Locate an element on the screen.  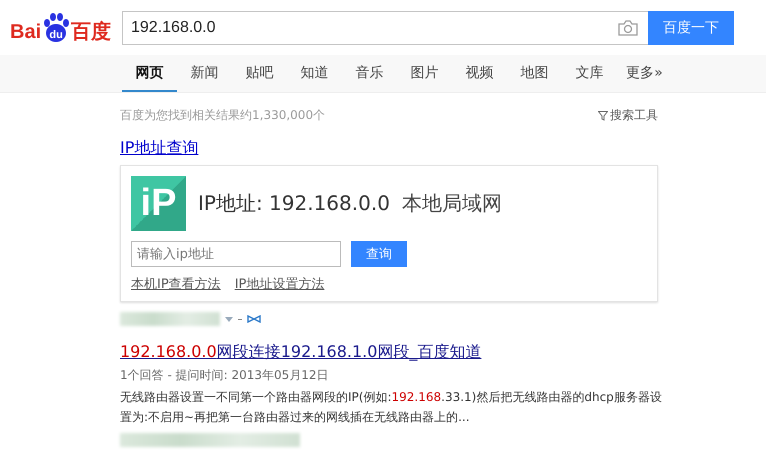
nav-tab: 新闻 is located at coordinates (204, 73).